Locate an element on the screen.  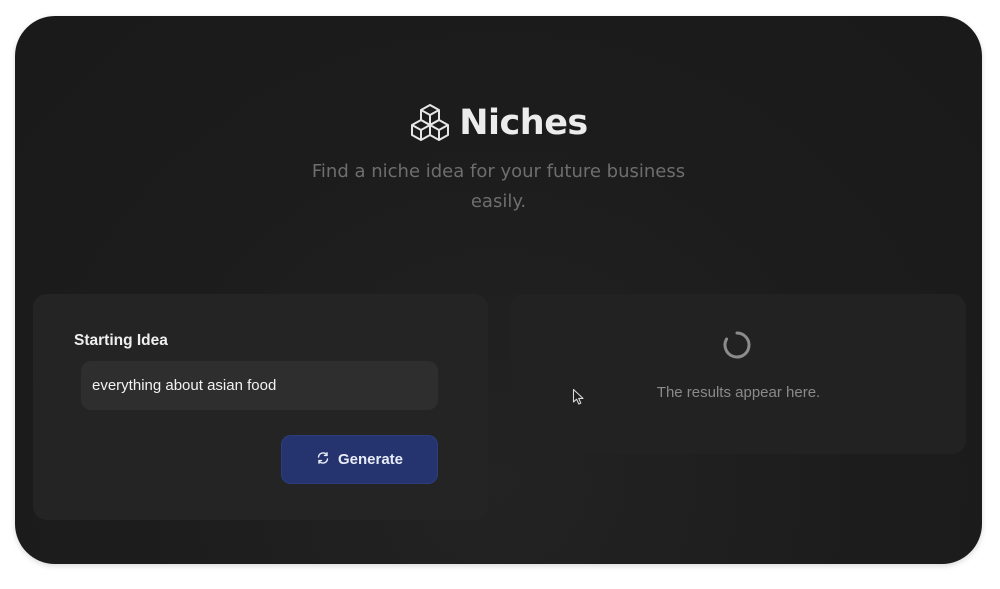
starting-idea-input is located at coordinates (259, 385).